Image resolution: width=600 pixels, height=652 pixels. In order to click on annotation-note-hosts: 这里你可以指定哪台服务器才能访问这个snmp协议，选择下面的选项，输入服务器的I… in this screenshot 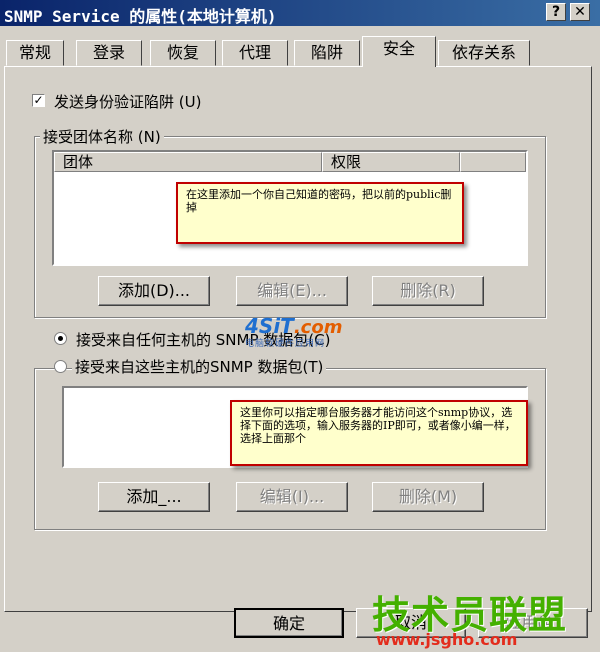, I will do `click(379, 433)`.